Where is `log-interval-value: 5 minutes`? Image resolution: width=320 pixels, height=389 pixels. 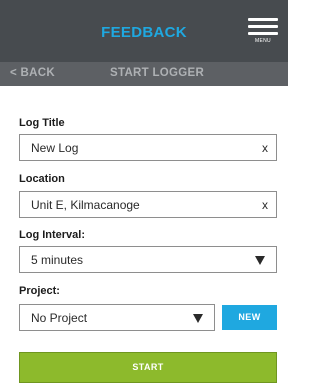 log-interval-value: 5 minutes is located at coordinates (57, 260).